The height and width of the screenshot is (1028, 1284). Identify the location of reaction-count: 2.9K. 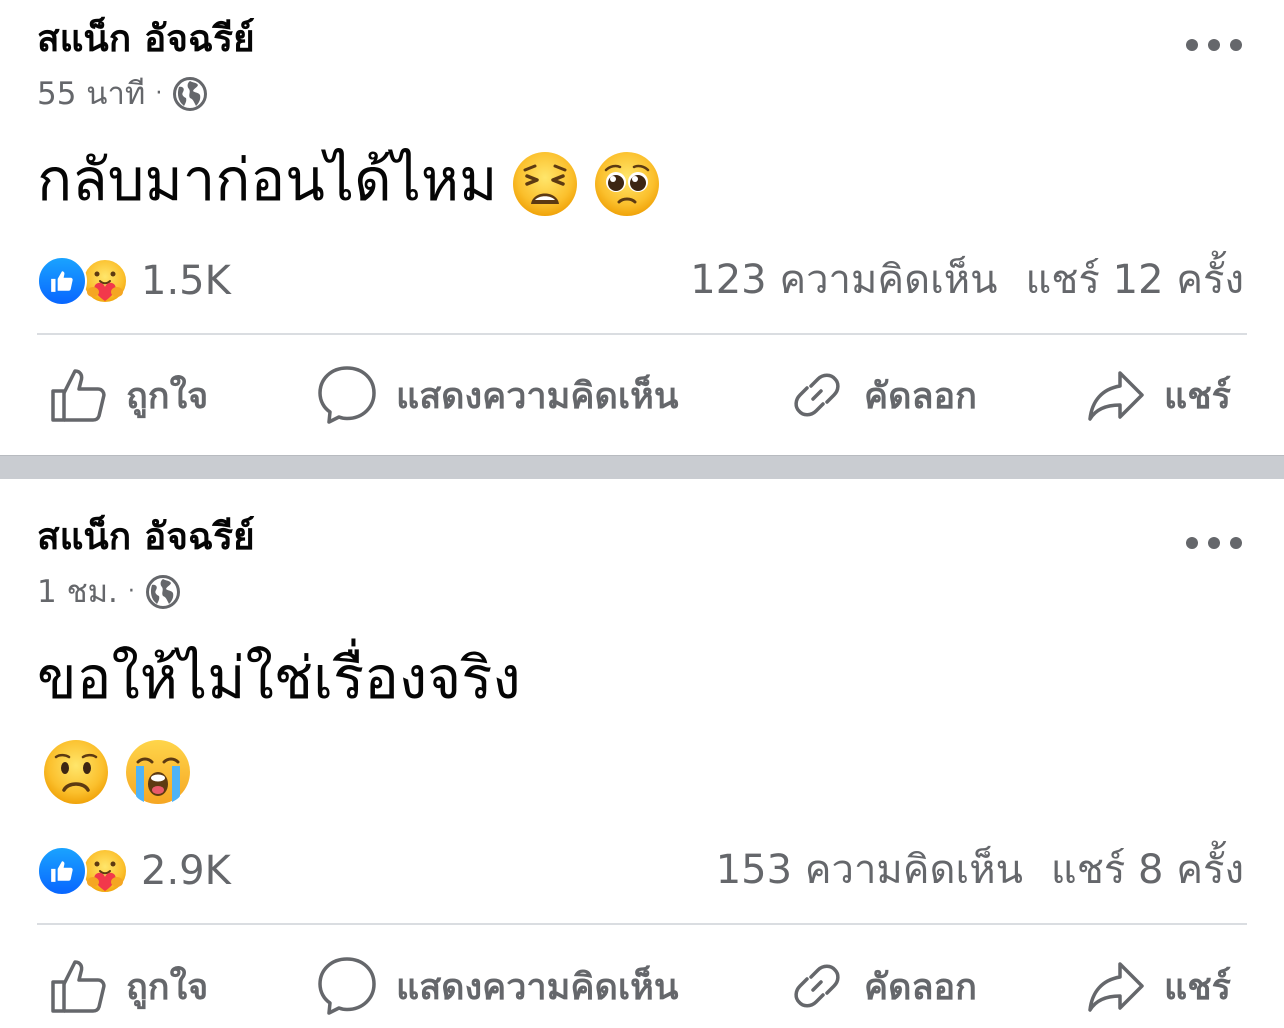
(186, 871).